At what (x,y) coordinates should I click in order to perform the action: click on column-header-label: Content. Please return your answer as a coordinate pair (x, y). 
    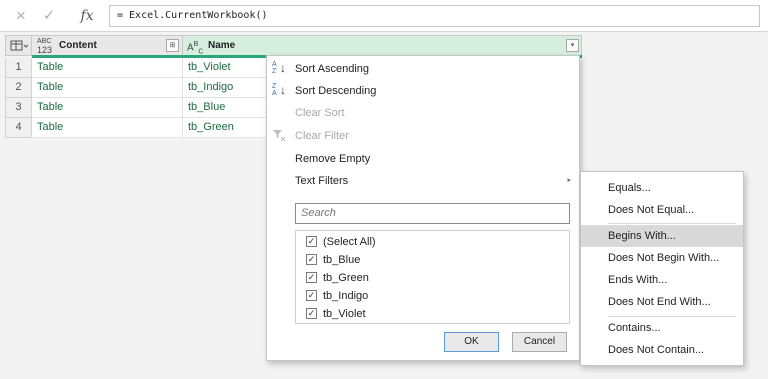
    Looking at the image, I should click on (78, 45).